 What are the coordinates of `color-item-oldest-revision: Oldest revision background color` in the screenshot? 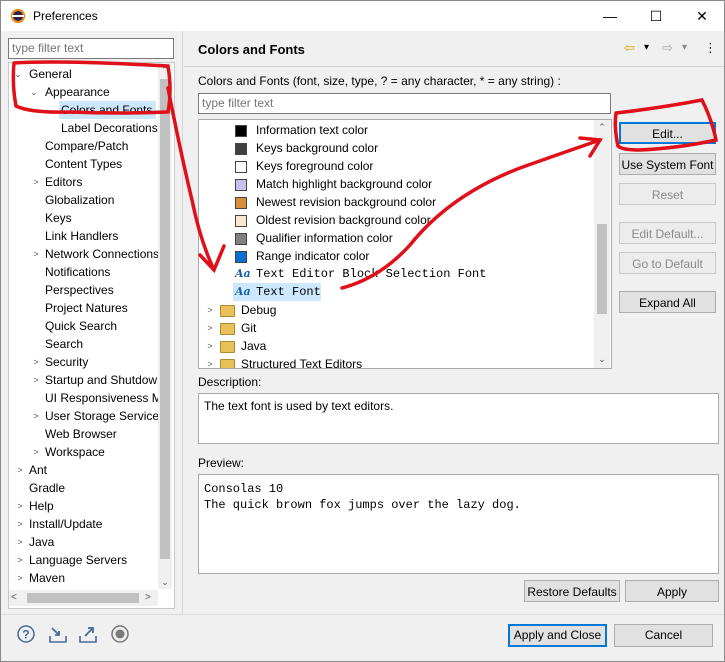 It's located at (415, 220).